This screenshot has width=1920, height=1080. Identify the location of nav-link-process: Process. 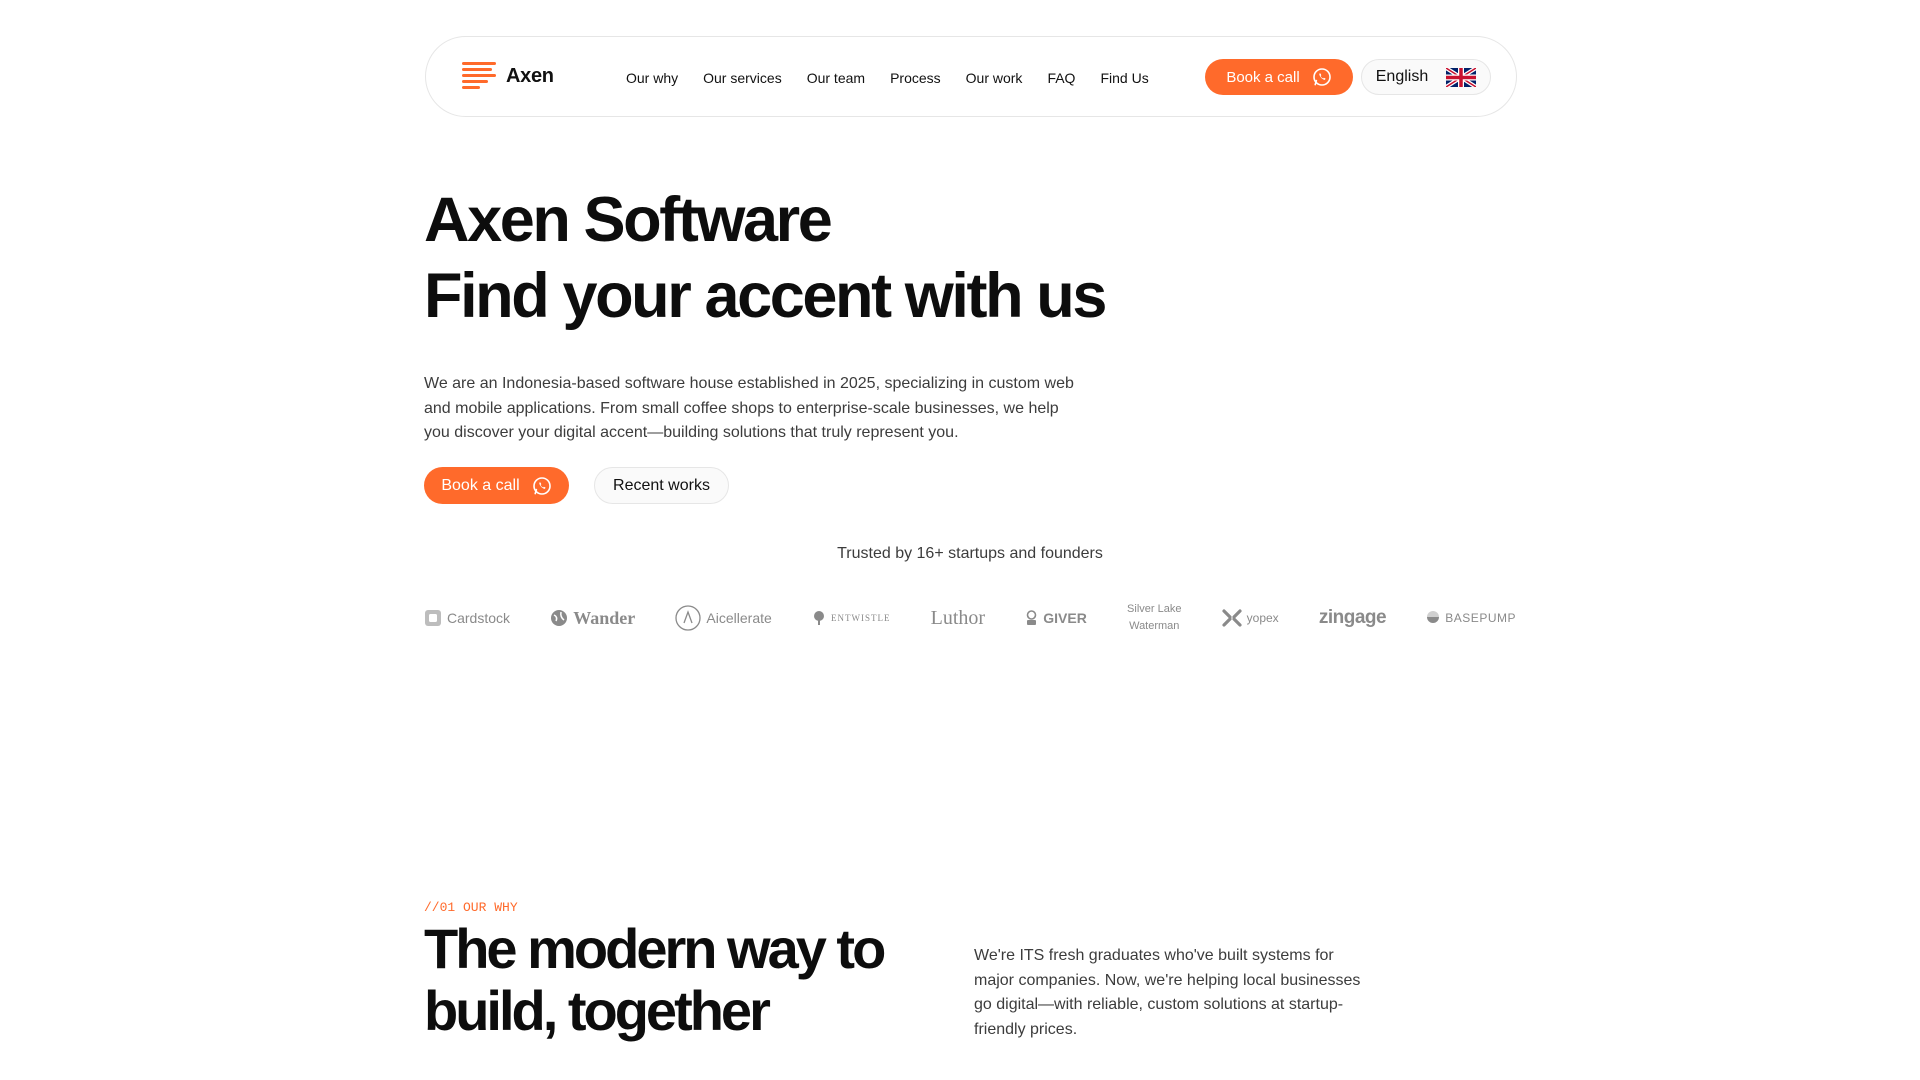
(915, 78).